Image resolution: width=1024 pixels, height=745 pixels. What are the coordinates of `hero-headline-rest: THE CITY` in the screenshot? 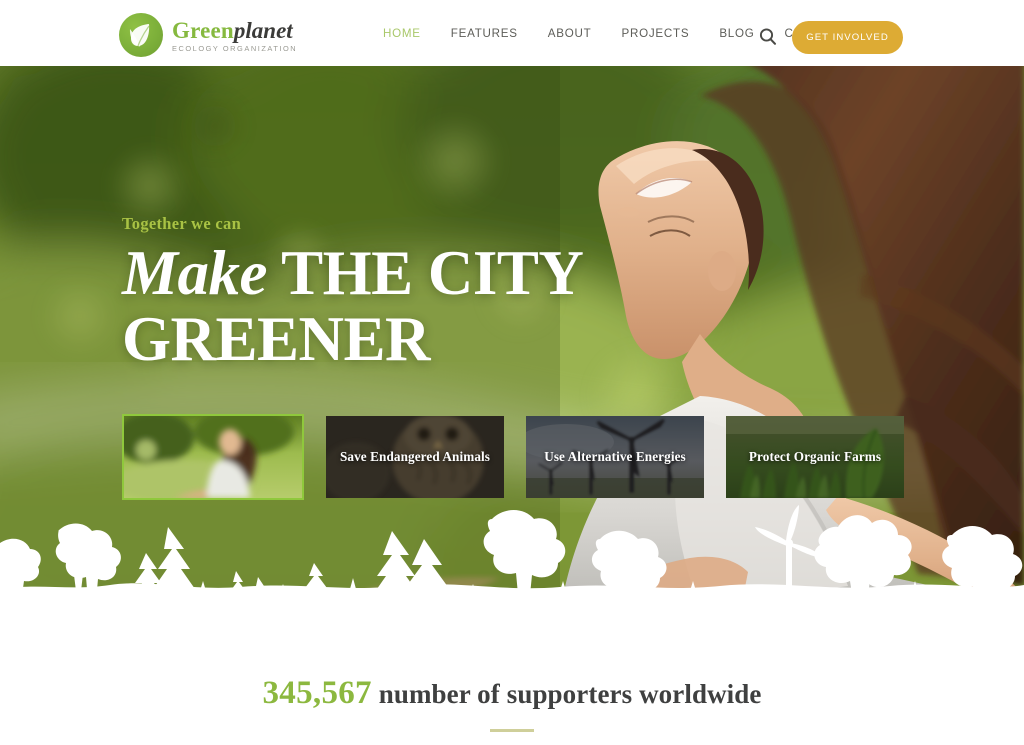 It's located at (425, 273).